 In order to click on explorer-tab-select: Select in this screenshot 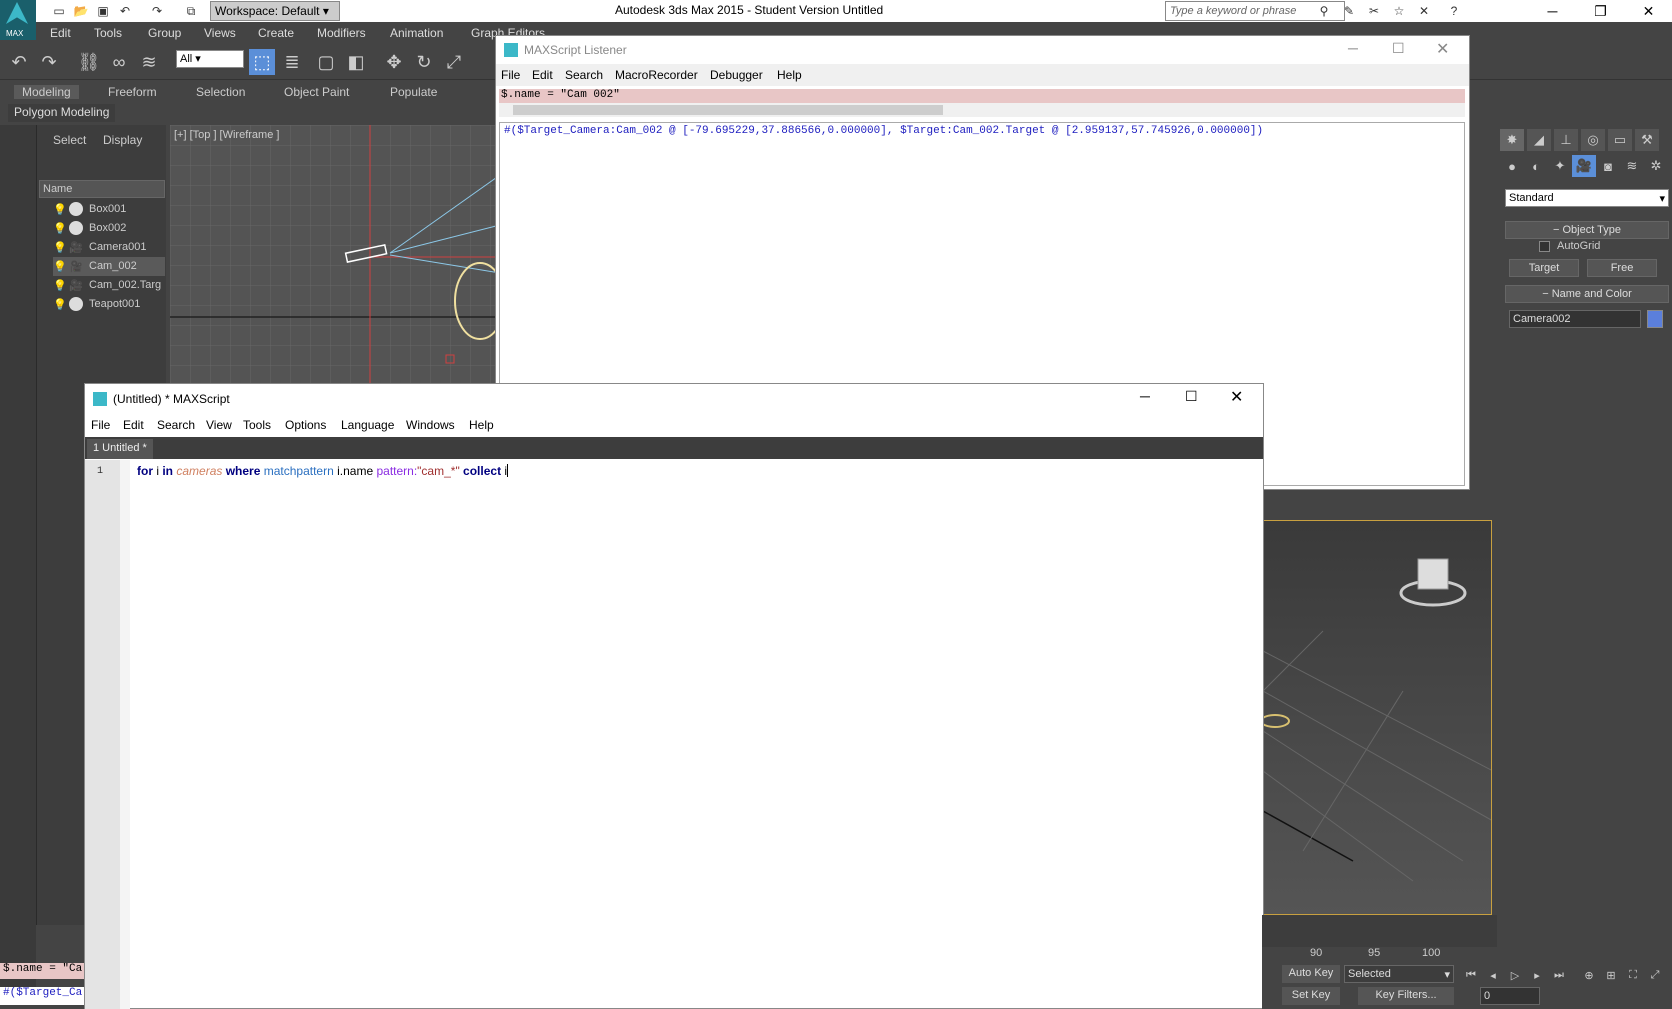, I will do `click(69, 140)`.